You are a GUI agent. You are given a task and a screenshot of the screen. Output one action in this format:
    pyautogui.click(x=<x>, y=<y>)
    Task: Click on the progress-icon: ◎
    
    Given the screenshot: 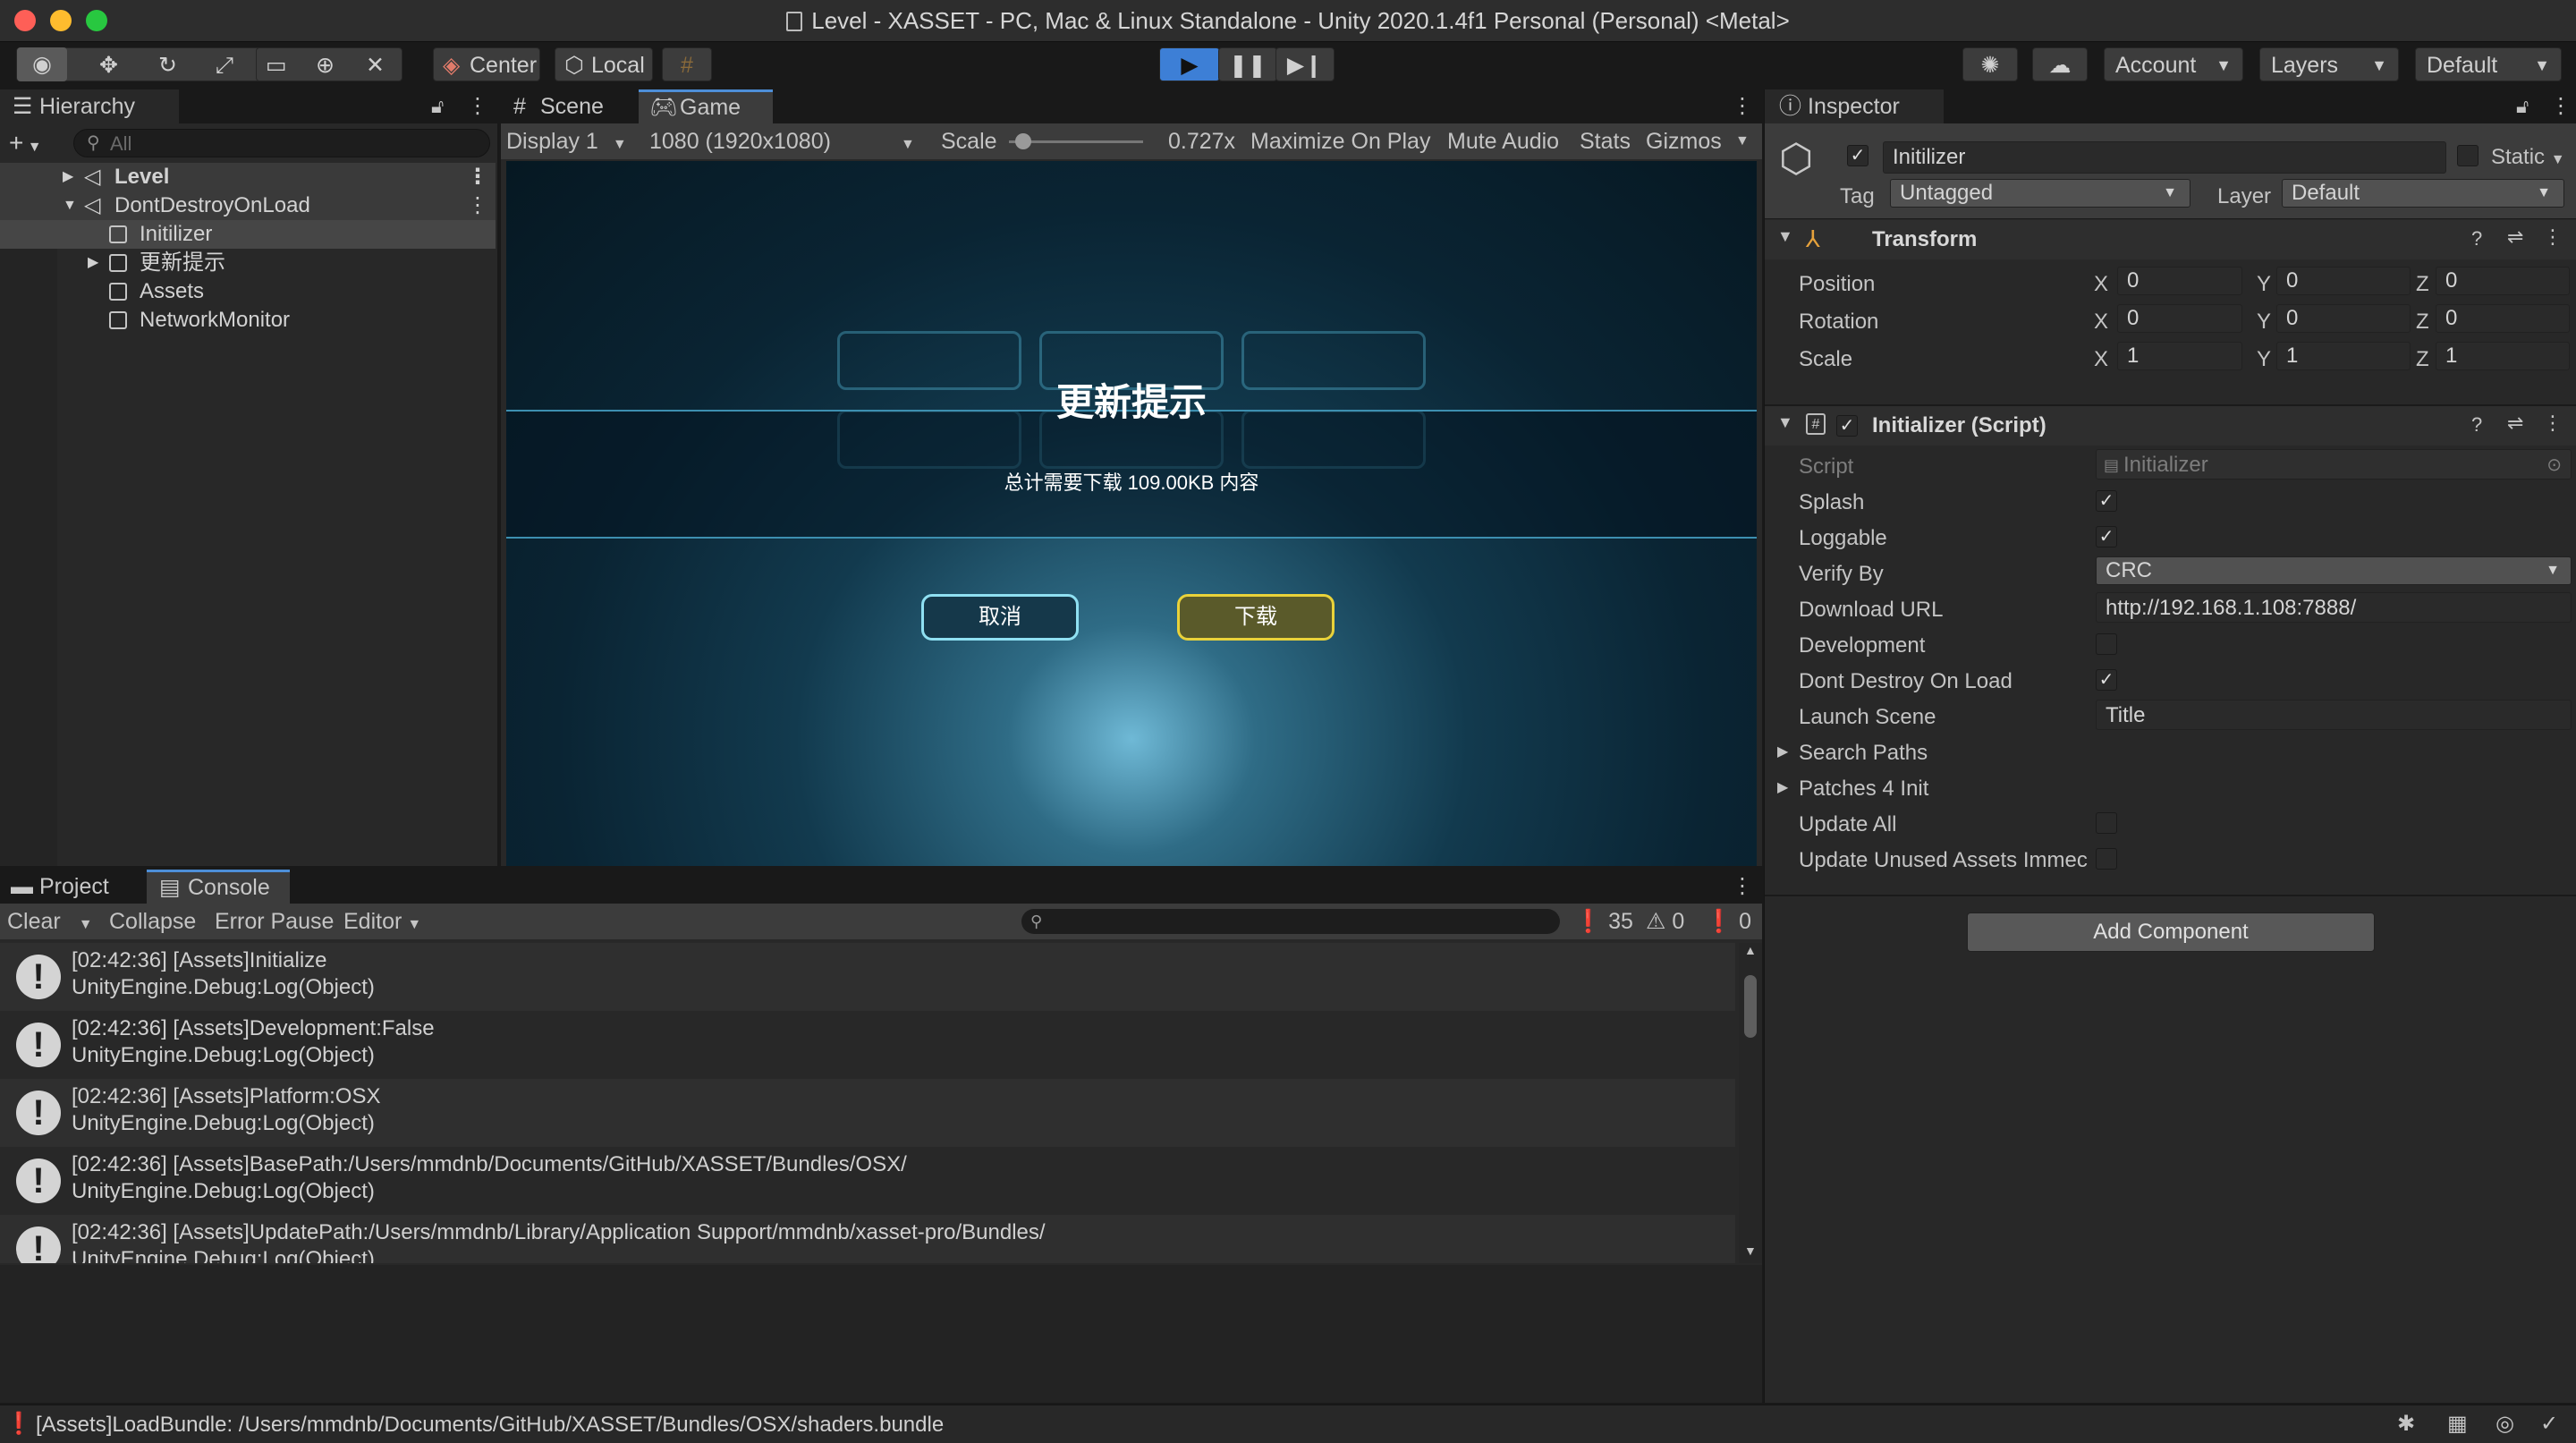 What is the action you would take?
    pyautogui.click(x=2505, y=1424)
    